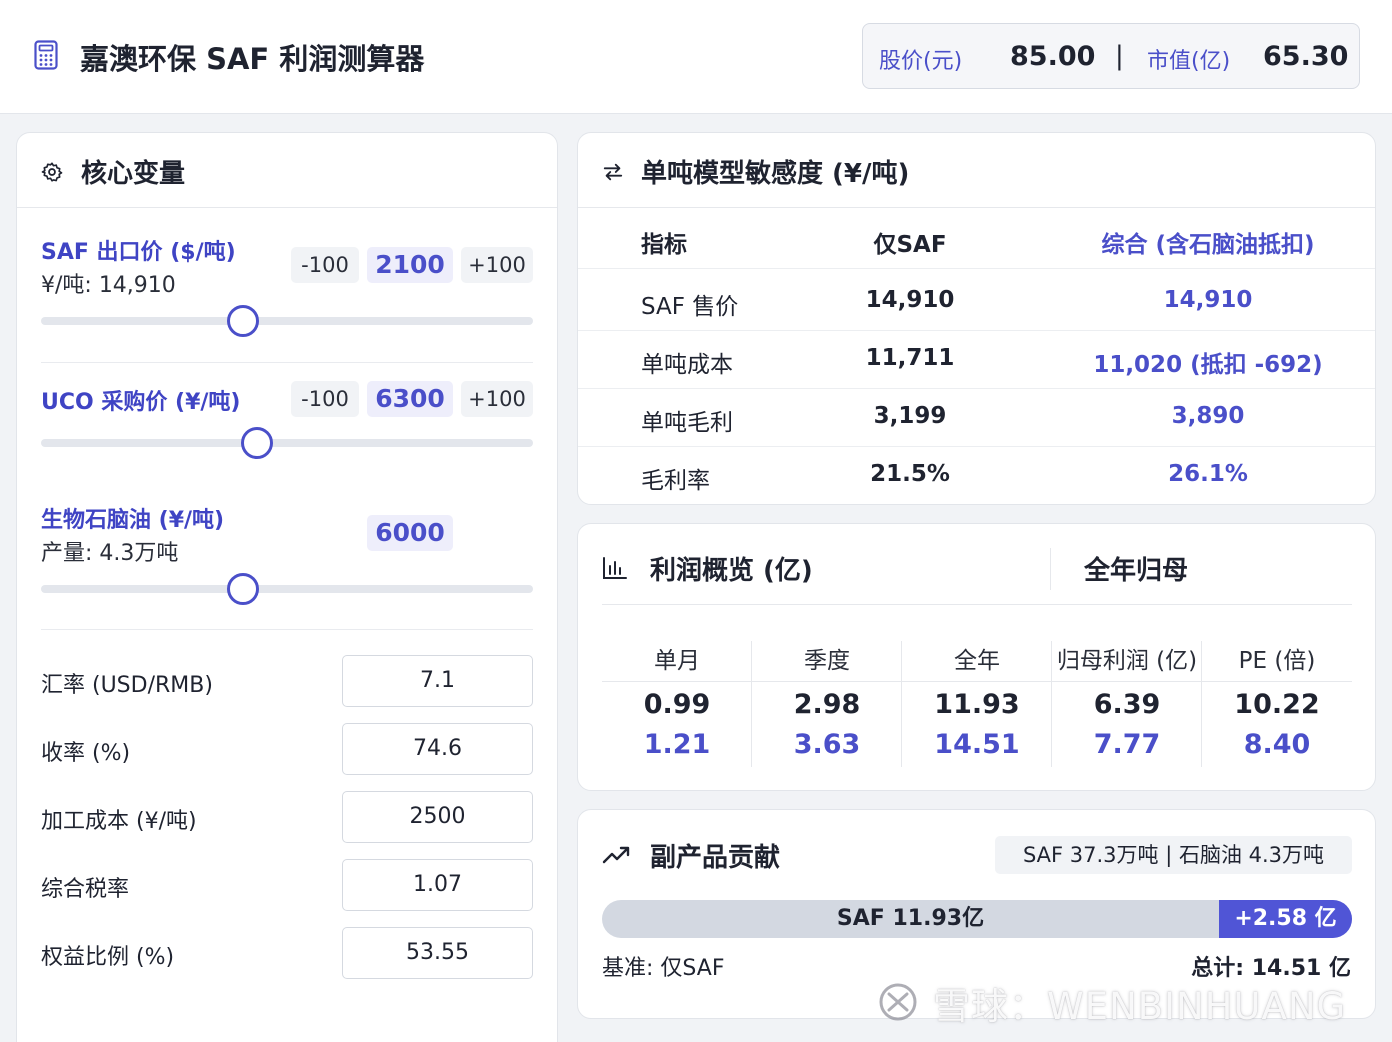 Image resolution: width=1392 pixels, height=1042 pixels. What do you see at coordinates (410, 399) in the screenshot?
I see `uco-price-value: 6300` at bounding box center [410, 399].